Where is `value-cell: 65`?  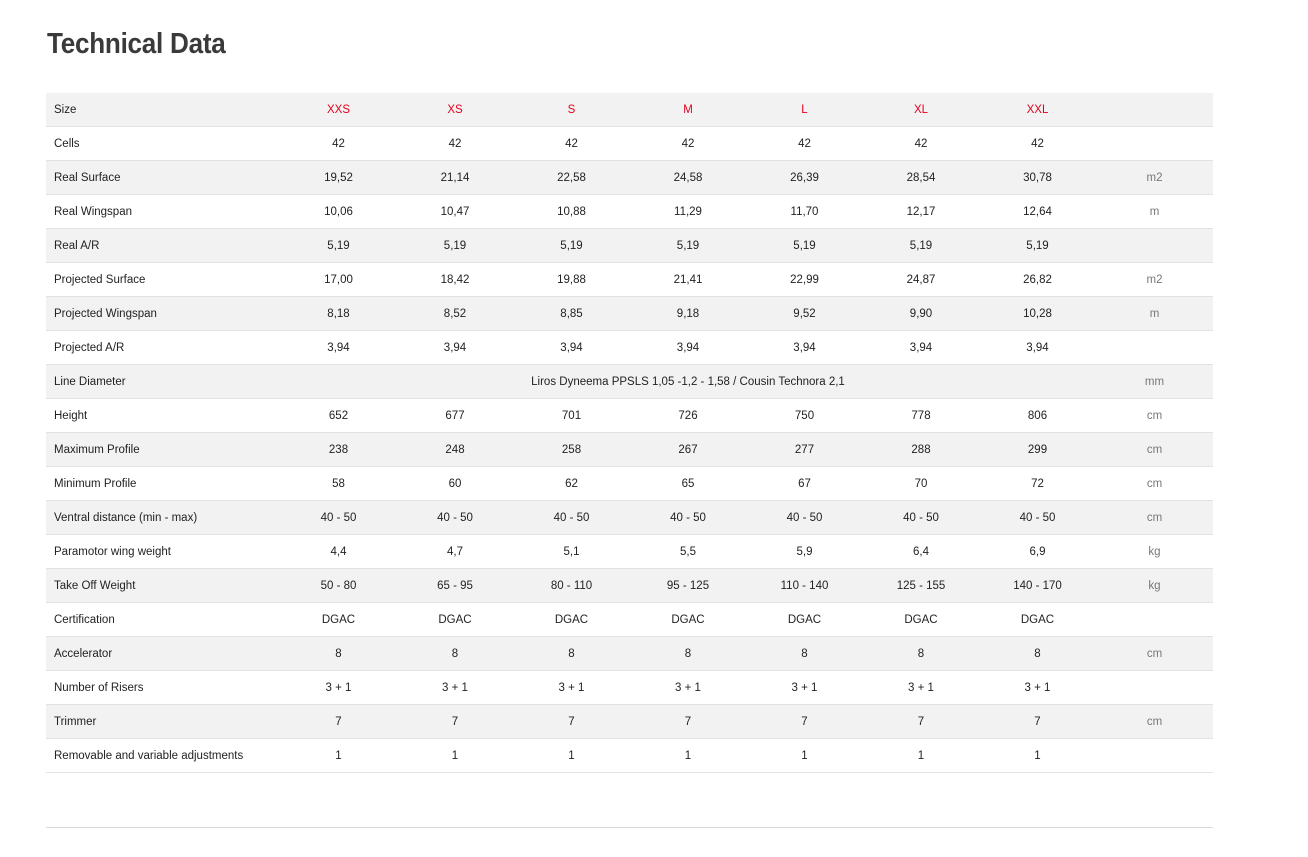
value-cell: 65 is located at coordinates (688, 483).